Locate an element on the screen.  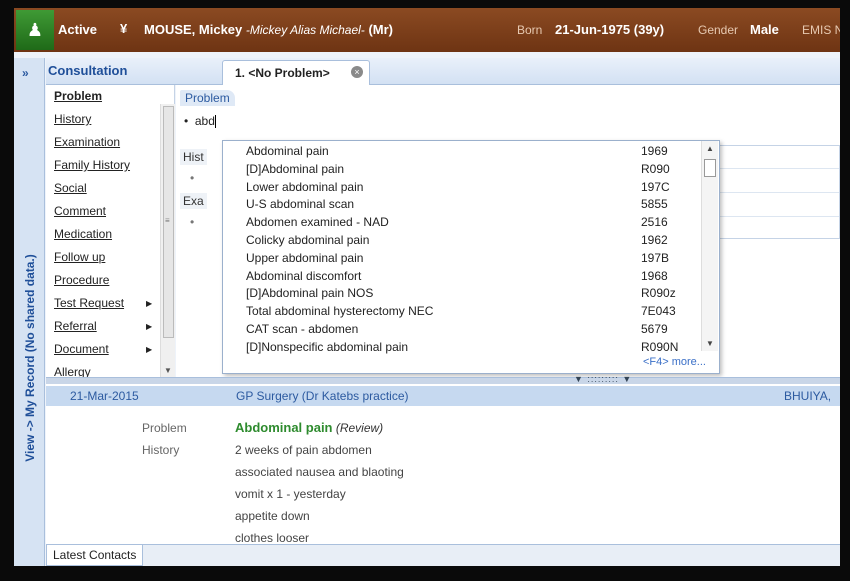
suggestion-code: 2516 is located at coordinates (654, 222).